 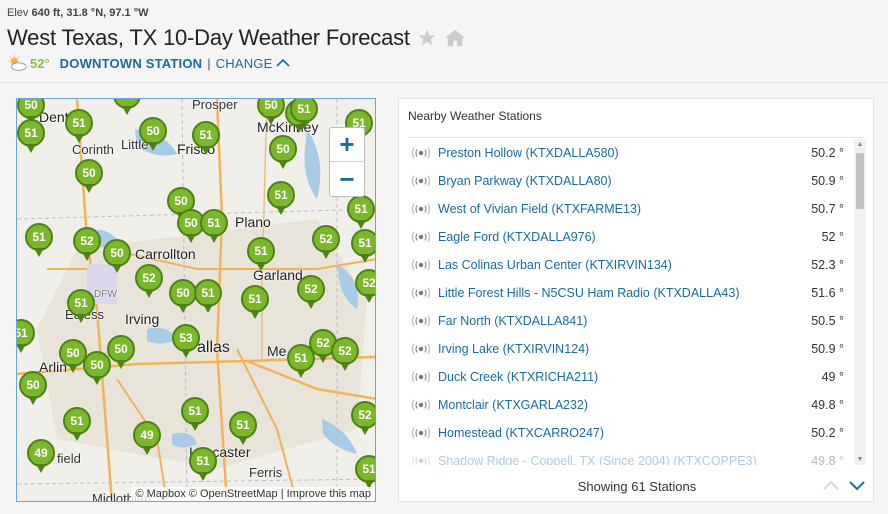 I want to click on zoom-in-button: +, so click(x=347, y=145).